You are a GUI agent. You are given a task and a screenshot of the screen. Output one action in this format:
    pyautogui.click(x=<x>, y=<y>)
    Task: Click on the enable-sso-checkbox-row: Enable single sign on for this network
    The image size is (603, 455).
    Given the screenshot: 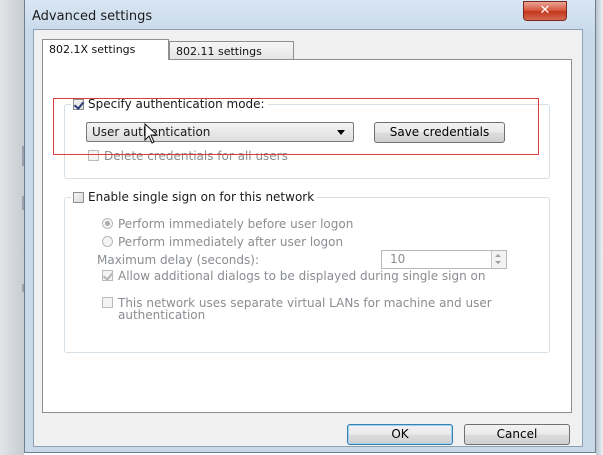 What is the action you would take?
    pyautogui.click(x=194, y=197)
    